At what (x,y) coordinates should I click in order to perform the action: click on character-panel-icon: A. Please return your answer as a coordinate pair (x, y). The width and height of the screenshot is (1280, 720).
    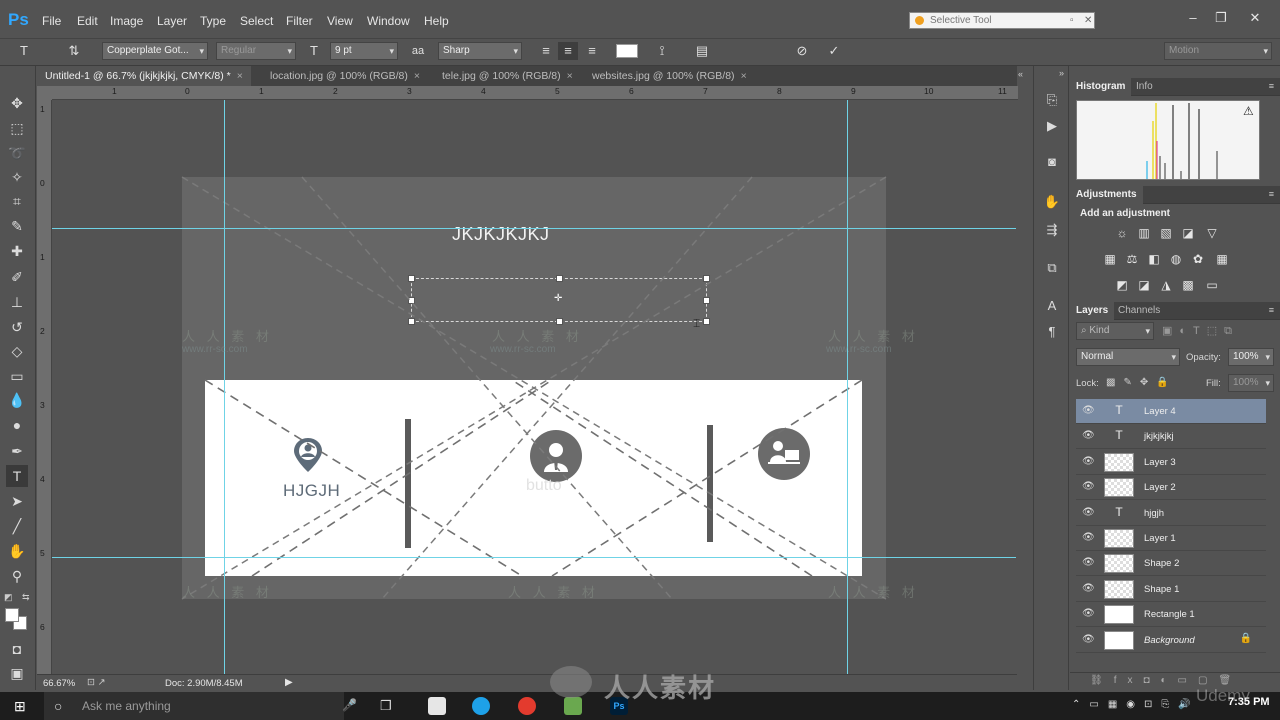
    Looking at the image, I should click on (1052, 306).